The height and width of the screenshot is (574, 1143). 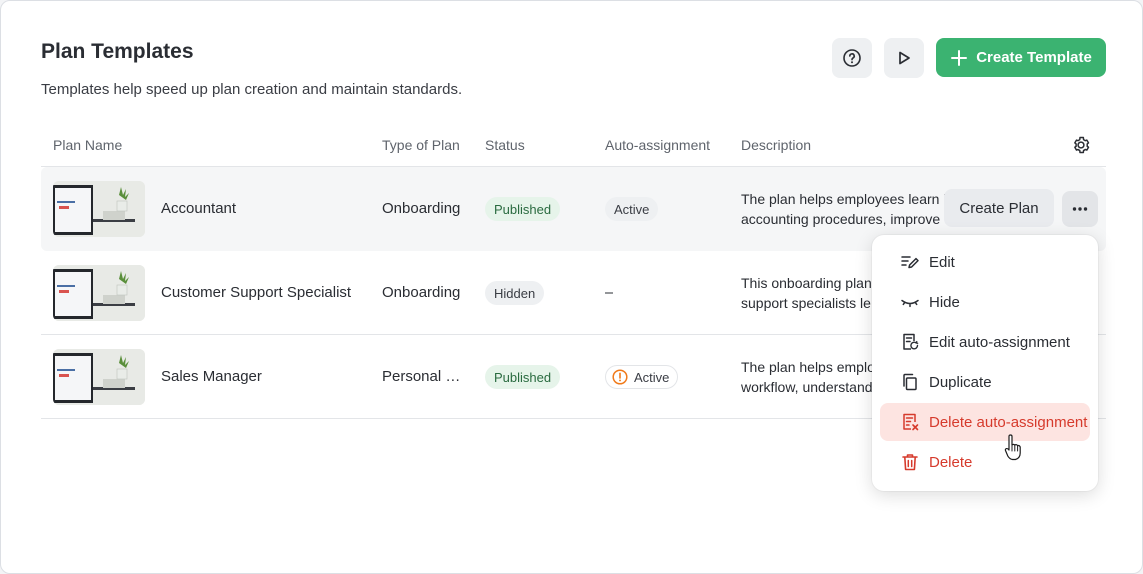 I want to click on menu-item-hide: Hide, so click(x=985, y=302).